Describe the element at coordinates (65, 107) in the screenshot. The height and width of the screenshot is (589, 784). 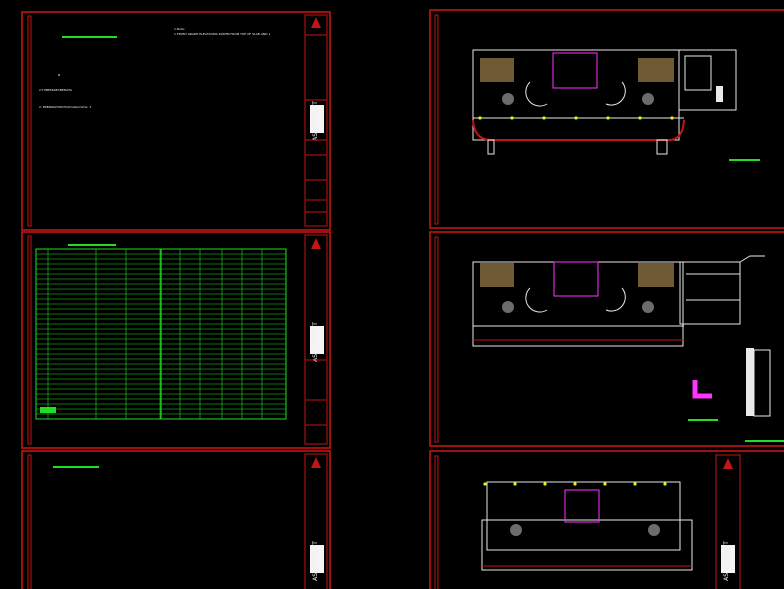
I see `second-note-line: 2: PREPARATION Estimated time: 3` at that location.